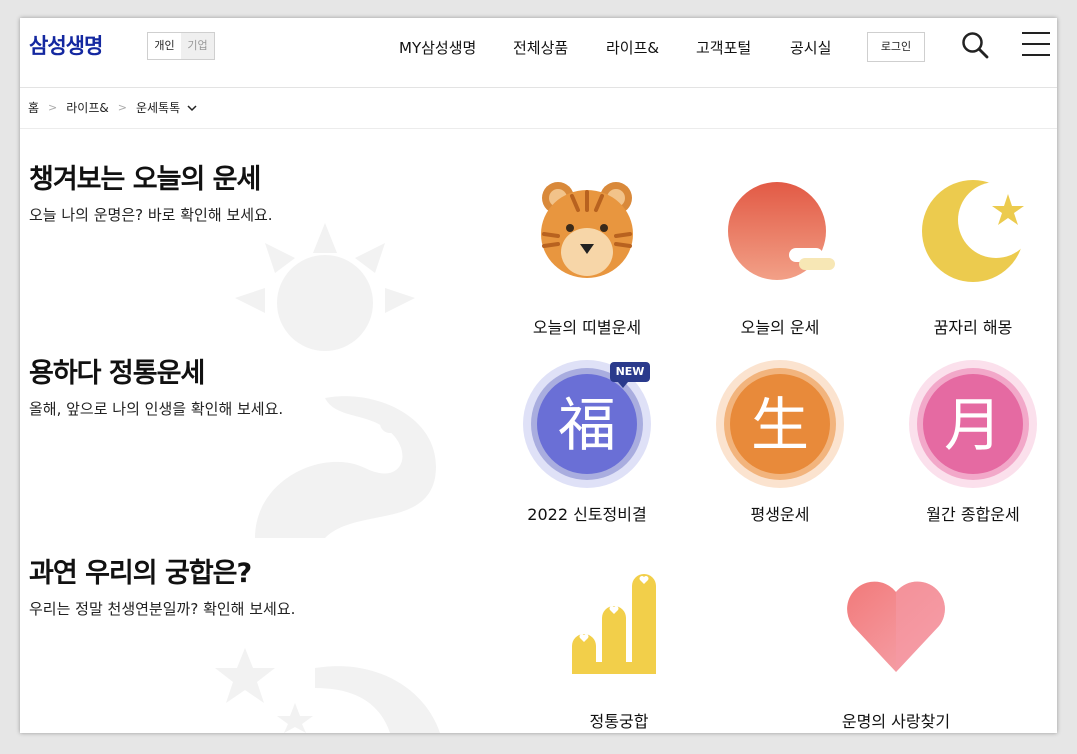 The width and height of the screenshot is (1077, 754). What do you see at coordinates (723, 47) in the screenshot?
I see `nav-customer-portal: 고객포털` at bounding box center [723, 47].